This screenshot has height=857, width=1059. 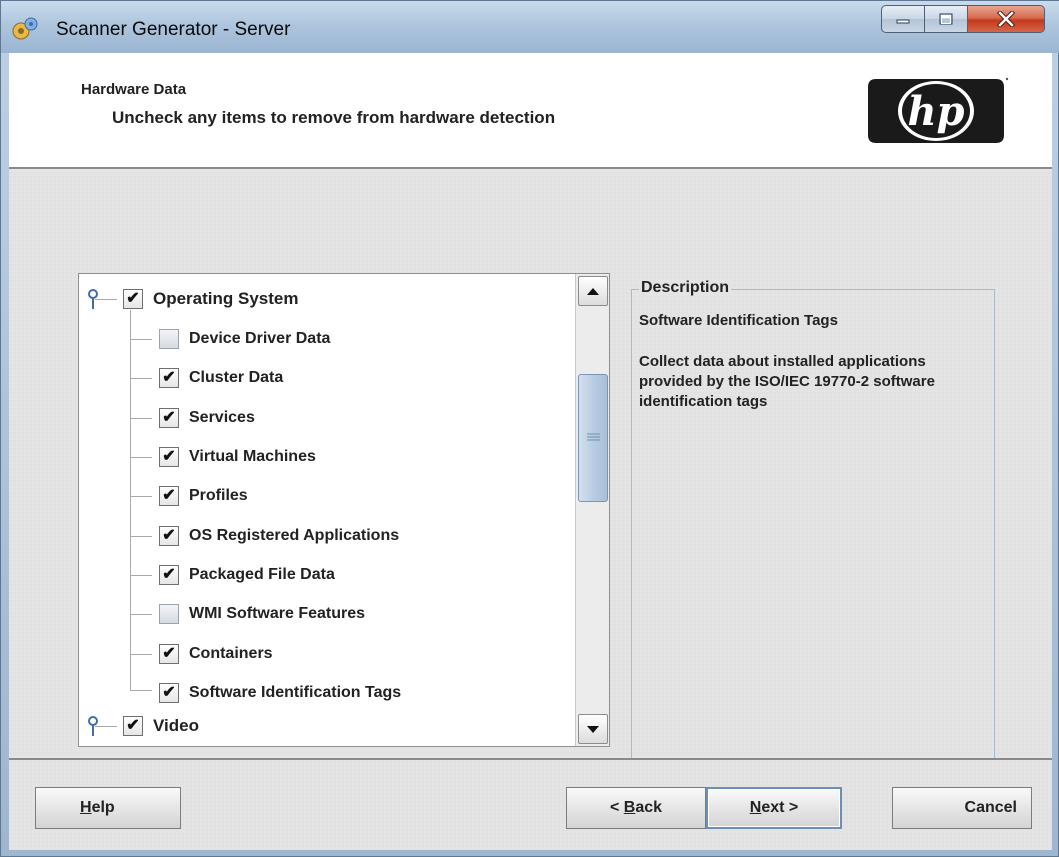 I want to click on scroll-up-button, so click(x=593, y=291).